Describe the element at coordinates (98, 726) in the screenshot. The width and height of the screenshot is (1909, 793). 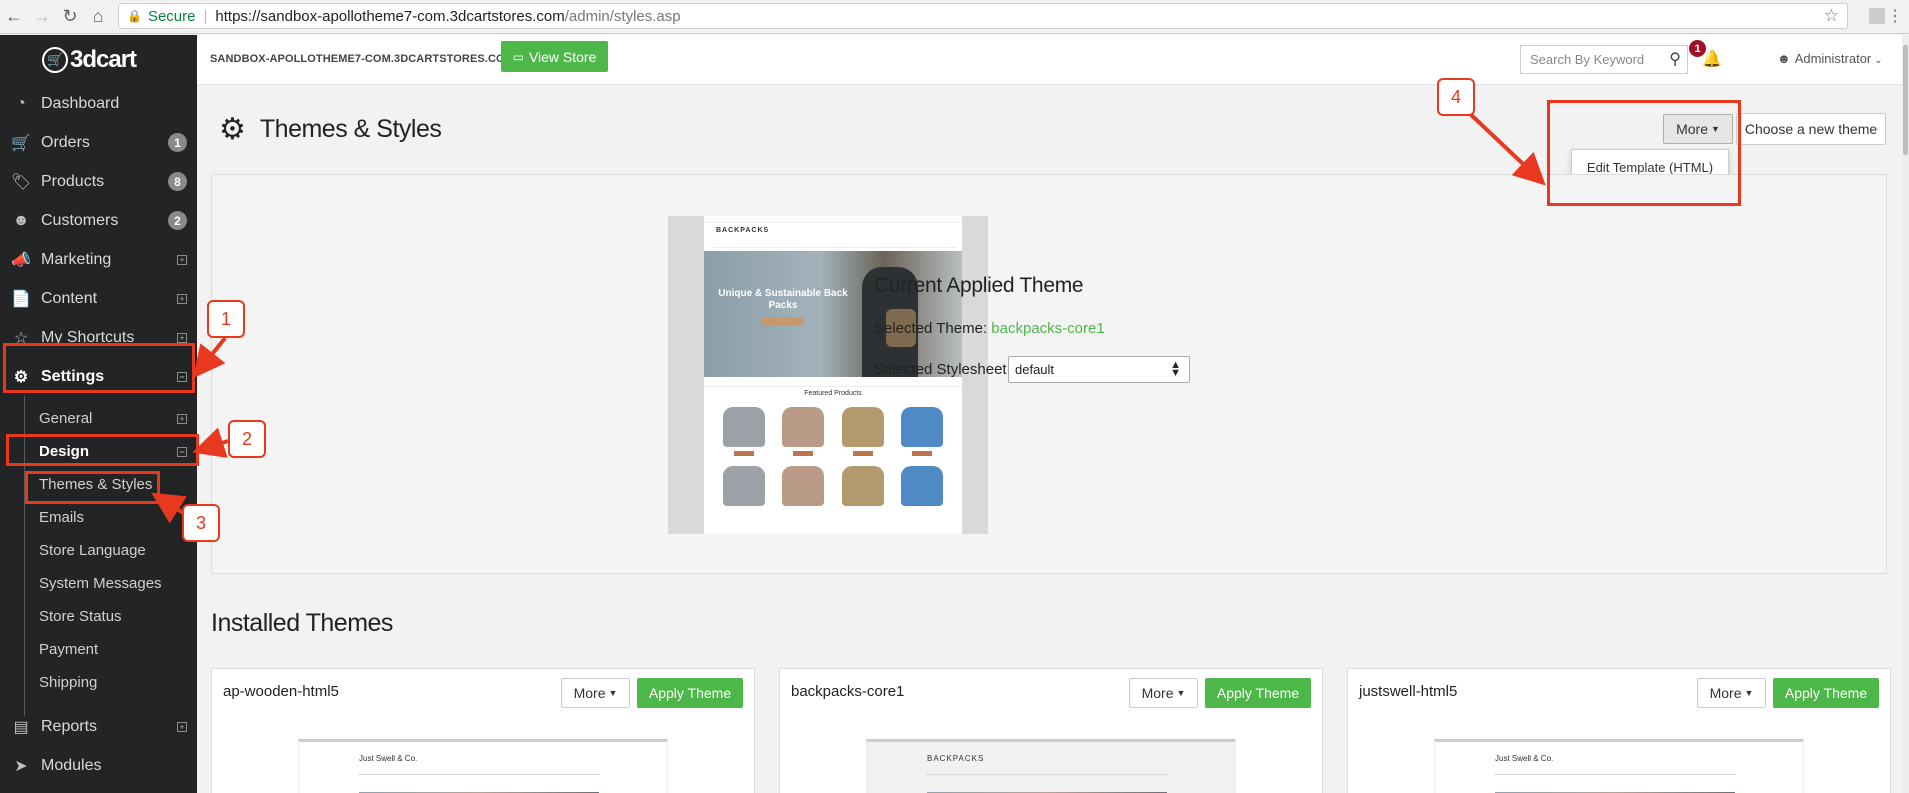
I see `sidebar-item-reports: ▤ Reports +` at that location.